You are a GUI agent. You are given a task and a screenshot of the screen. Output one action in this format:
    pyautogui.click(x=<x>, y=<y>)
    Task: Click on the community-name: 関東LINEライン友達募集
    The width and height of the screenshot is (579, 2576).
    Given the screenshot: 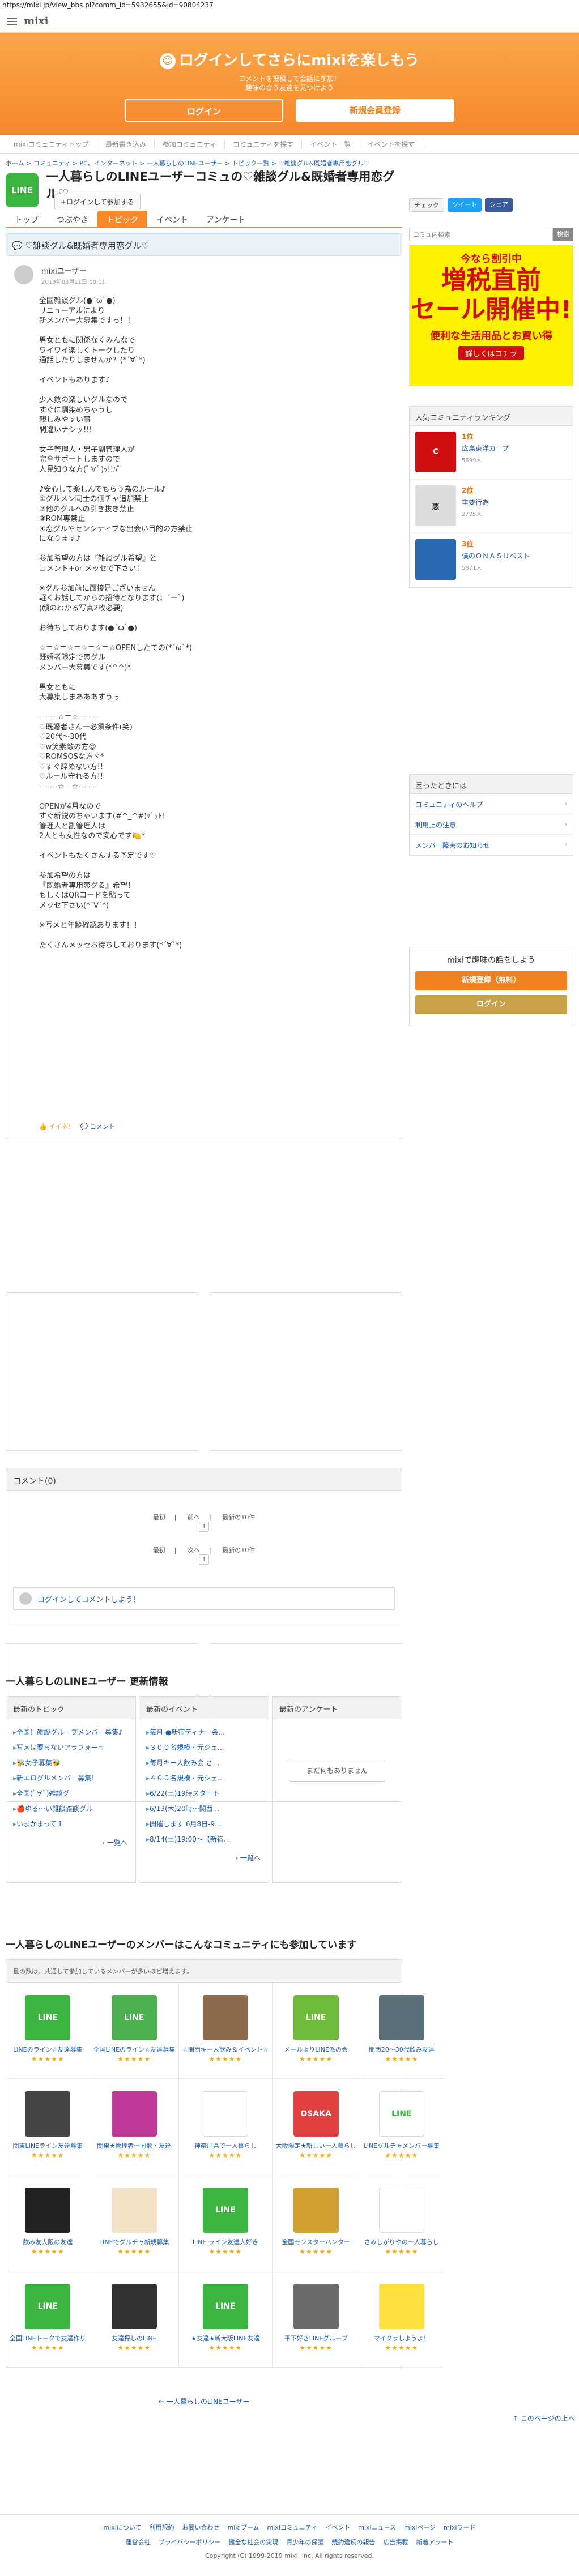 What is the action you would take?
    pyautogui.click(x=48, y=2145)
    